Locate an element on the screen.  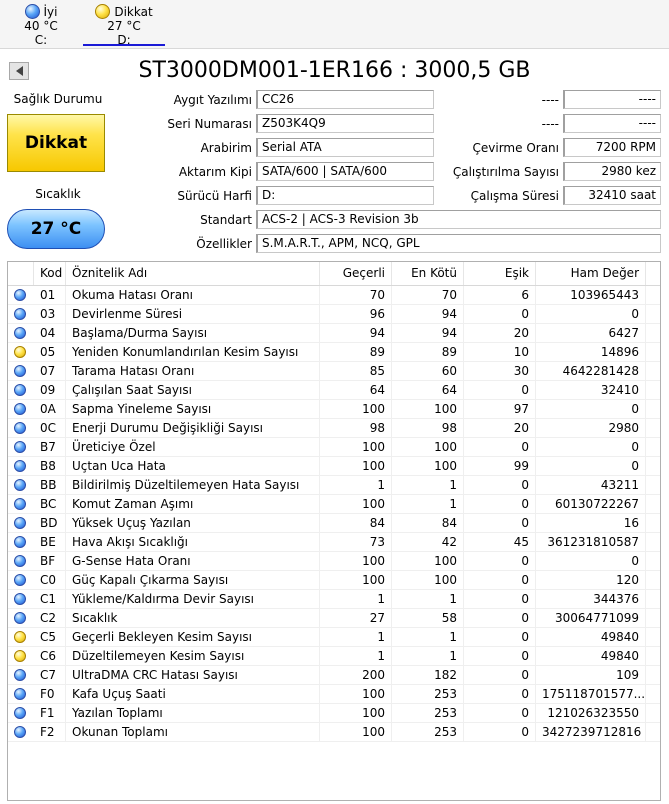
cell-current: 200 is located at coordinates (356, 675).